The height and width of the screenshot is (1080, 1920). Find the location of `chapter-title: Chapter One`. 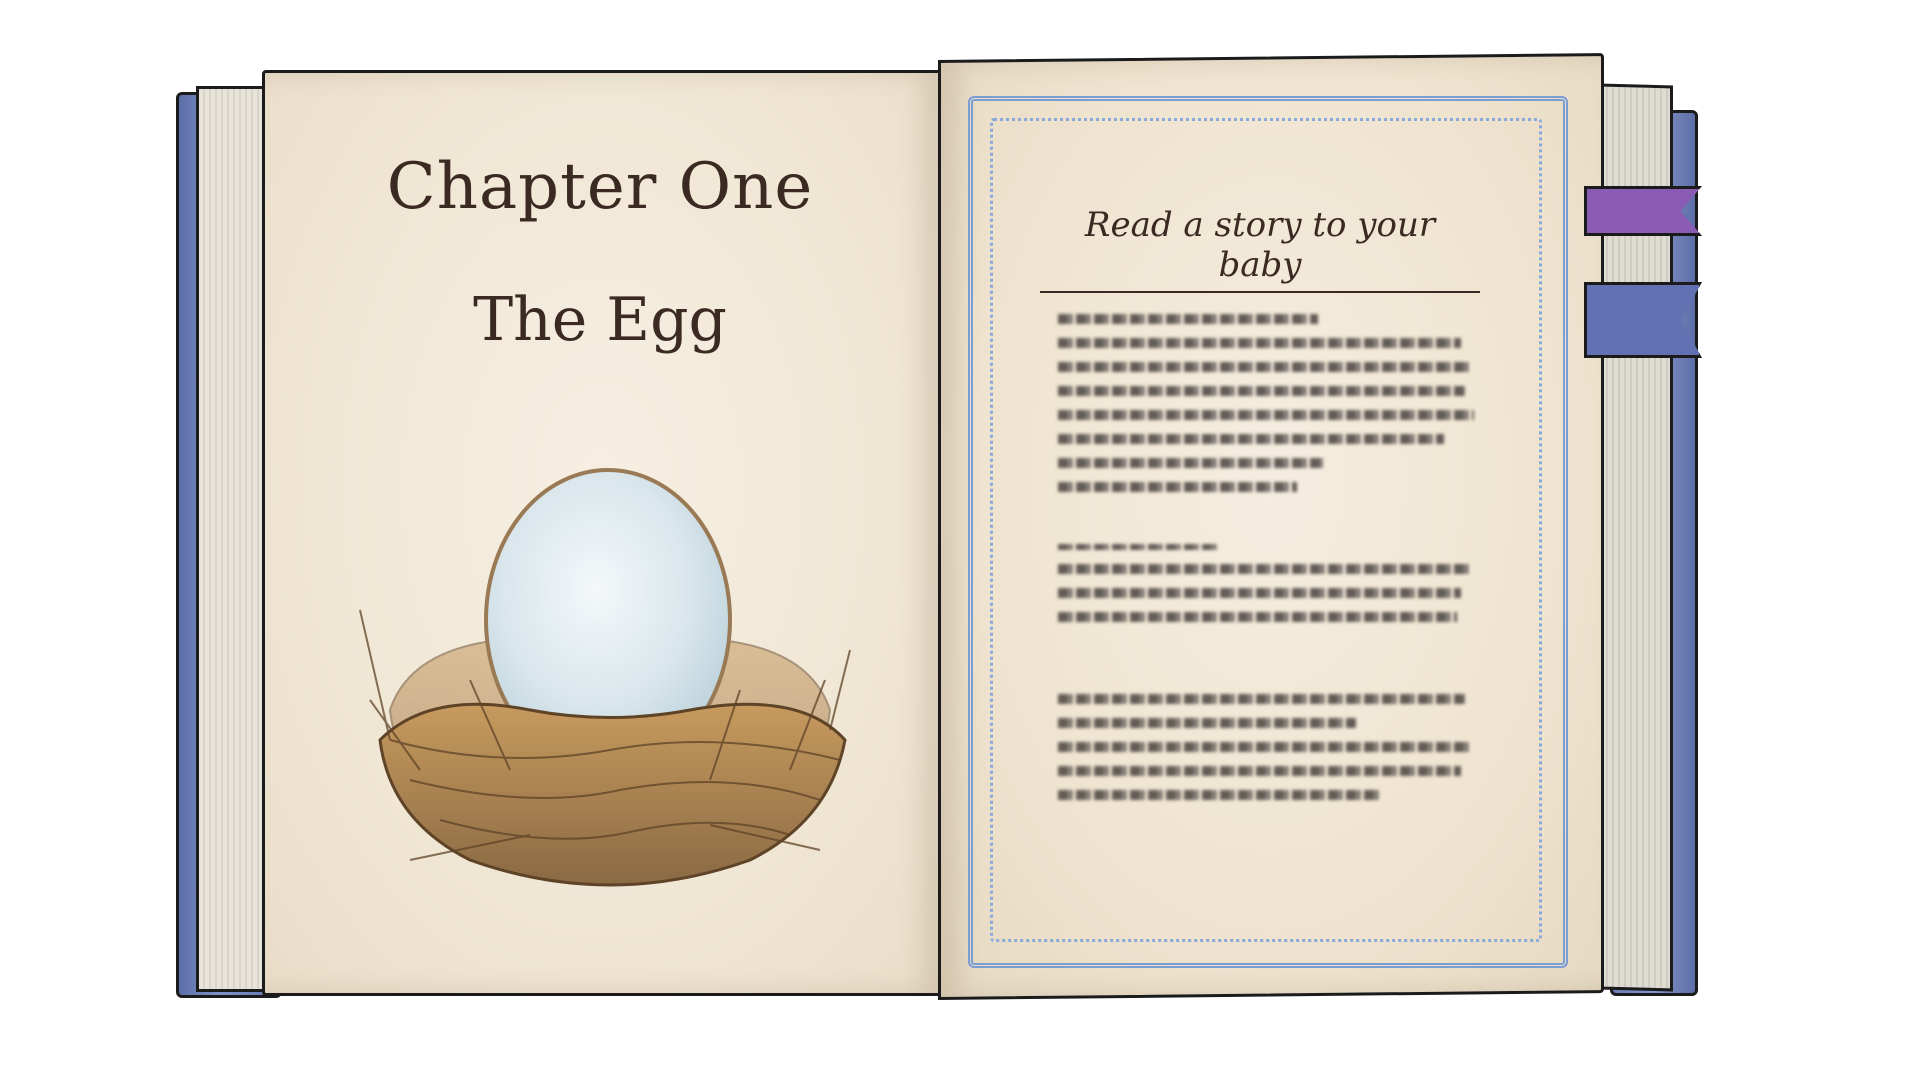

chapter-title: Chapter One is located at coordinates (600, 187).